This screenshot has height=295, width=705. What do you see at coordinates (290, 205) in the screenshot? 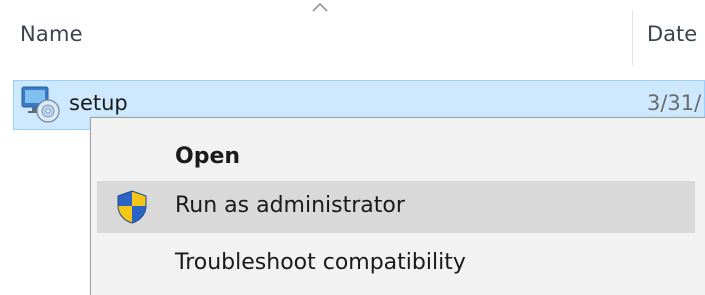
I see `menu-item-label: Run as administrator` at bounding box center [290, 205].